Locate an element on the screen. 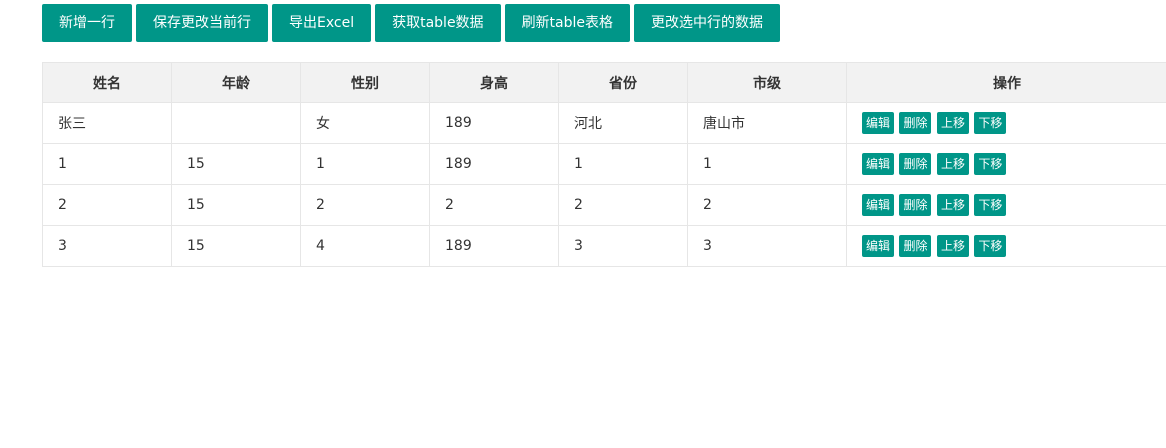  column-header-actions: 操作 is located at coordinates (1006, 82).